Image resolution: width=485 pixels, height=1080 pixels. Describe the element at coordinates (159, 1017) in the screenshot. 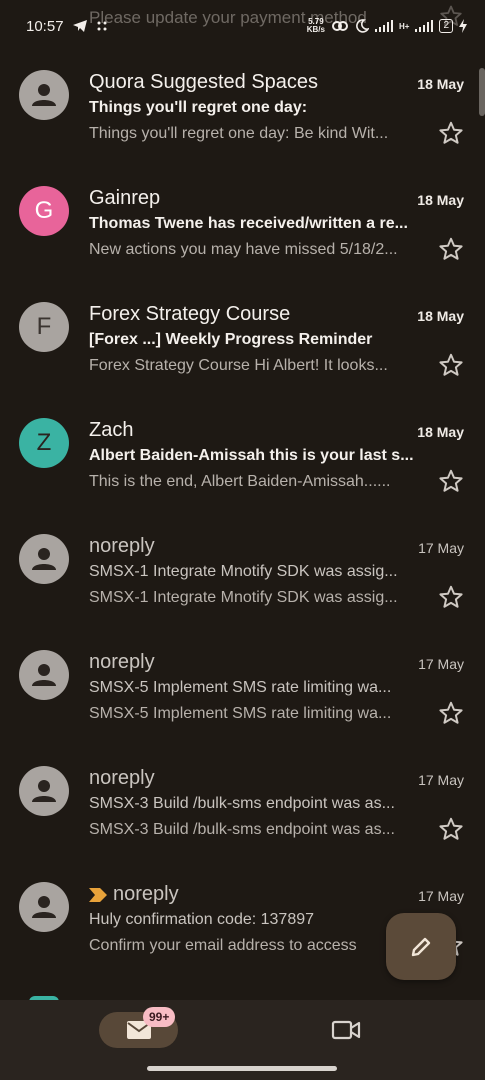

I see `unread-badge: 99+` at that location.